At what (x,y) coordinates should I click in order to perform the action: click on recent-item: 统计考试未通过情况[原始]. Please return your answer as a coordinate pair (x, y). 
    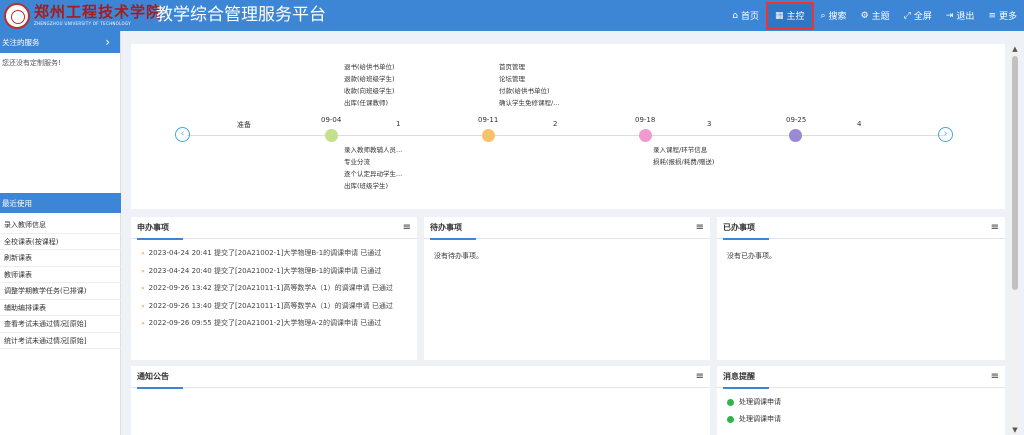
    Looking at the image, I should click on (60, 341).